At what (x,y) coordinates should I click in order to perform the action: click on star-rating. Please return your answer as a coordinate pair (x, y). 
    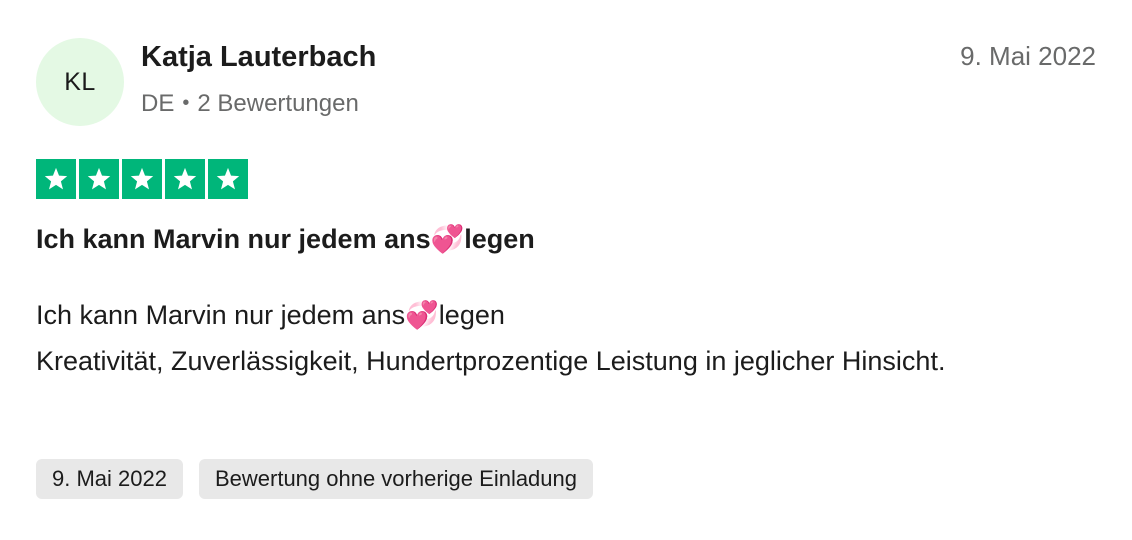
    Looking at the image, I should click on (142, 179).